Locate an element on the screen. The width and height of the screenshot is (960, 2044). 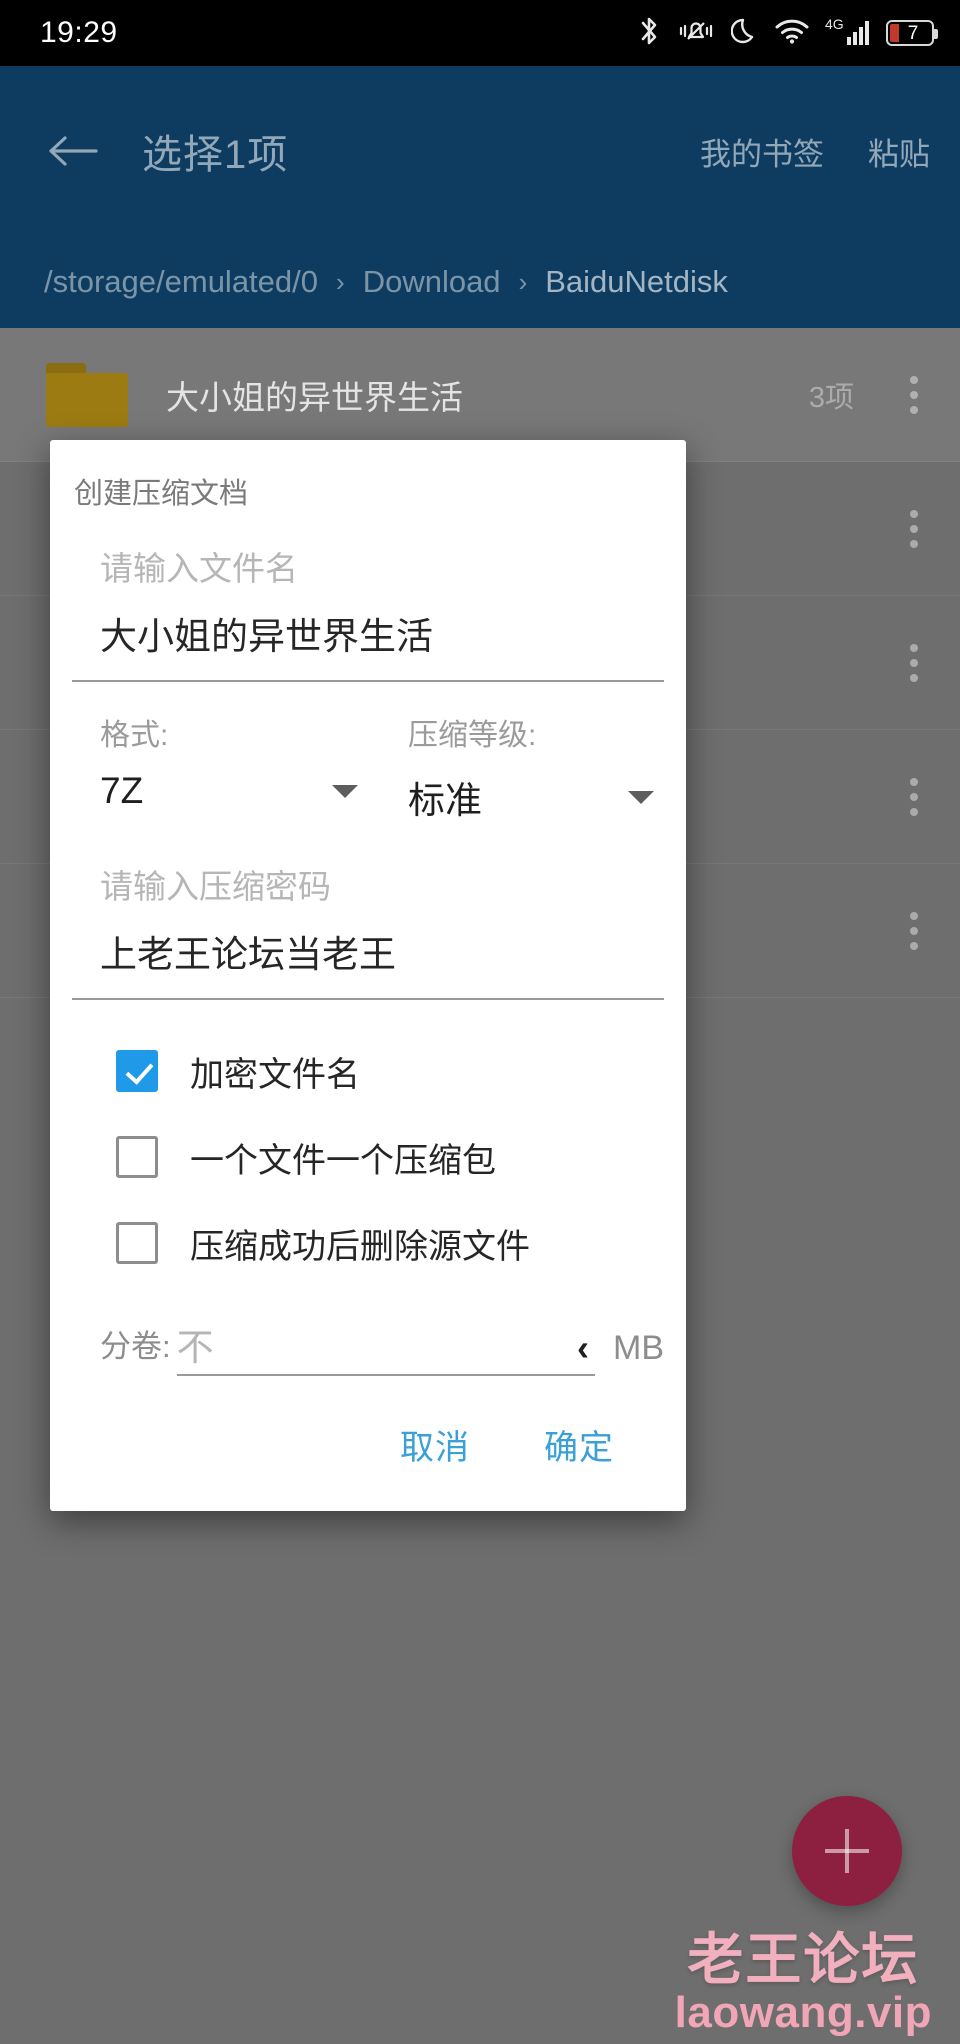
encrypt-filenames-label: 加密文件名 is located at coordinates (275, 1074).